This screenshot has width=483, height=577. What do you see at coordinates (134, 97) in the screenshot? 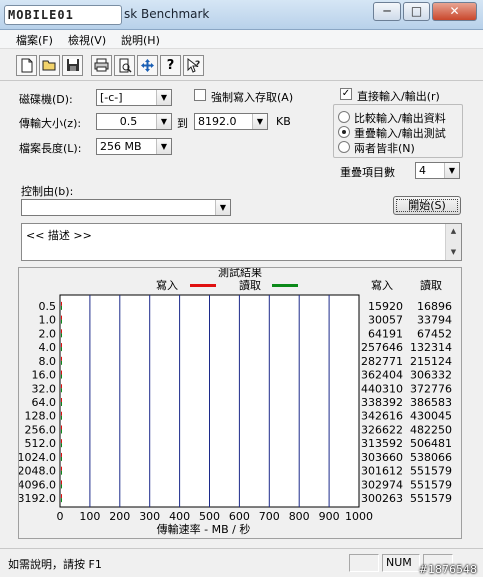
I see `drive-select: [-c-] ▼` at bounding box center [134, 97].